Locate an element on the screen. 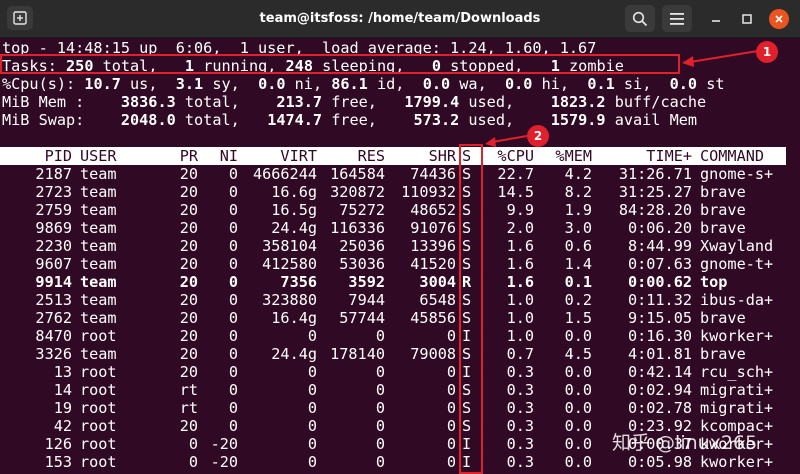 This screenshot has height=474, width=800. menu-button is located at coordinates (677, 18).